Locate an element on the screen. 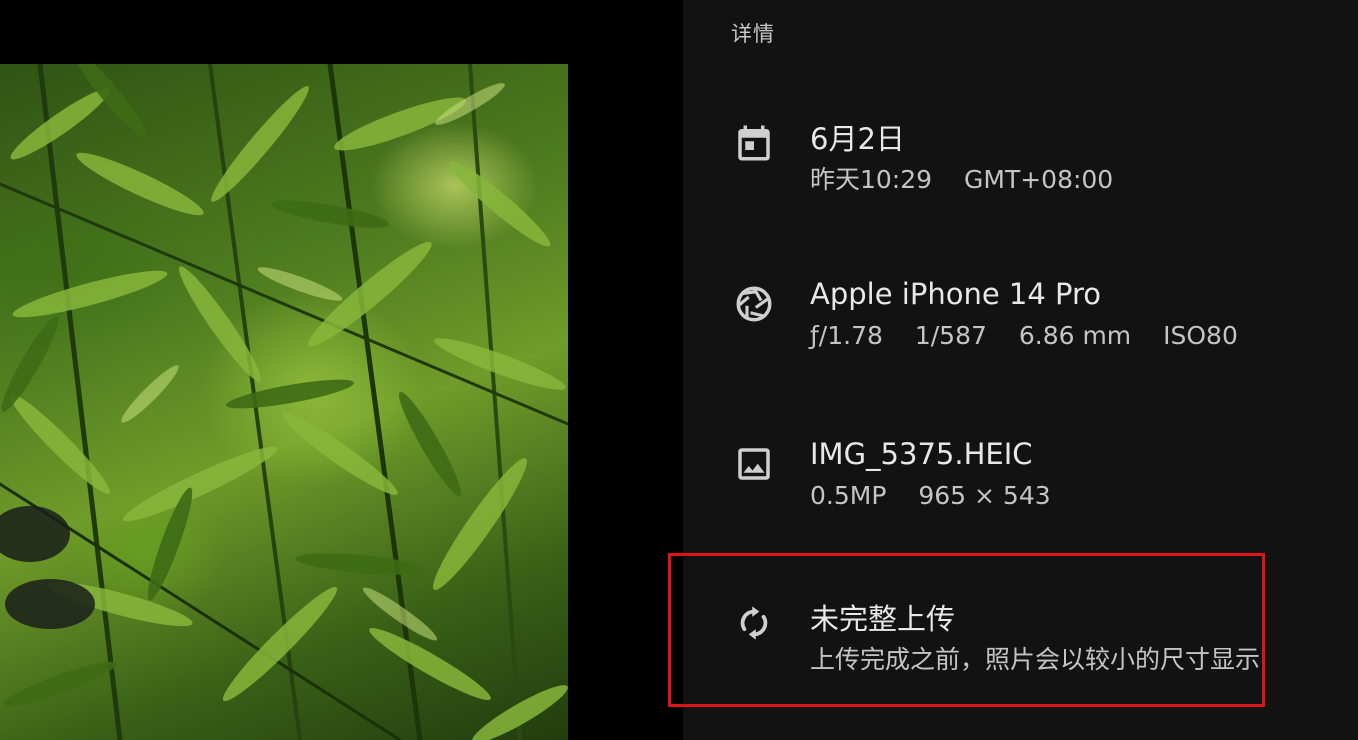 The width and height of the screenshot is (1358, 740). upload-status: 未完整上传 is located at coordinates (883, 619).